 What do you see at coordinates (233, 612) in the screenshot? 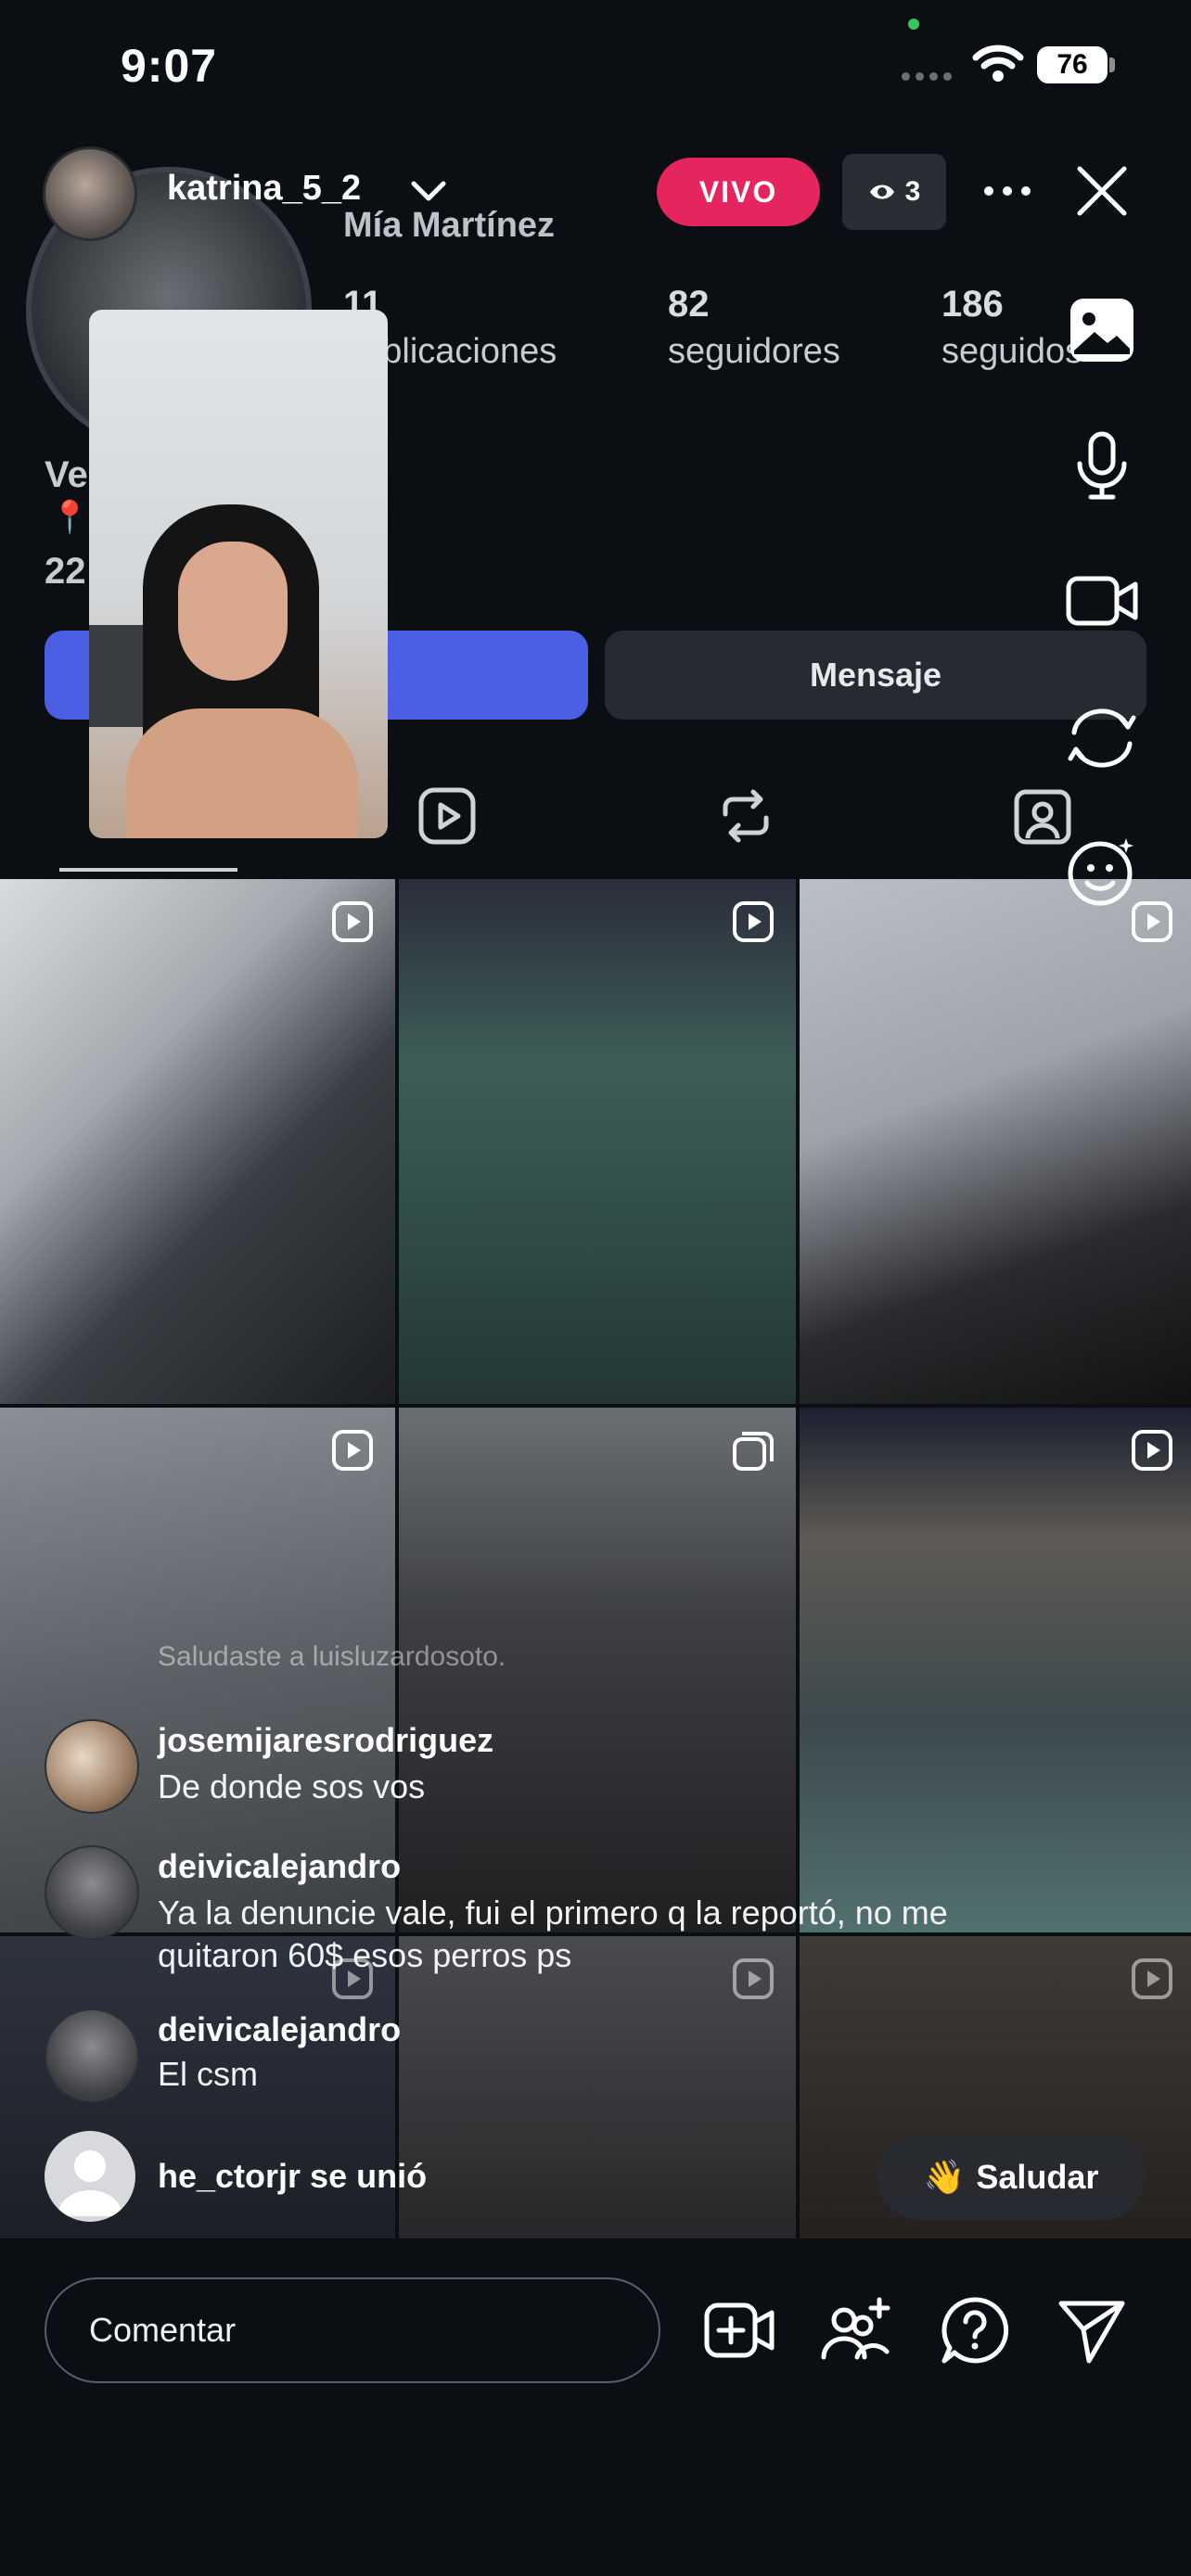
I see `camera-preview-face` at bounding box center [233, 612].